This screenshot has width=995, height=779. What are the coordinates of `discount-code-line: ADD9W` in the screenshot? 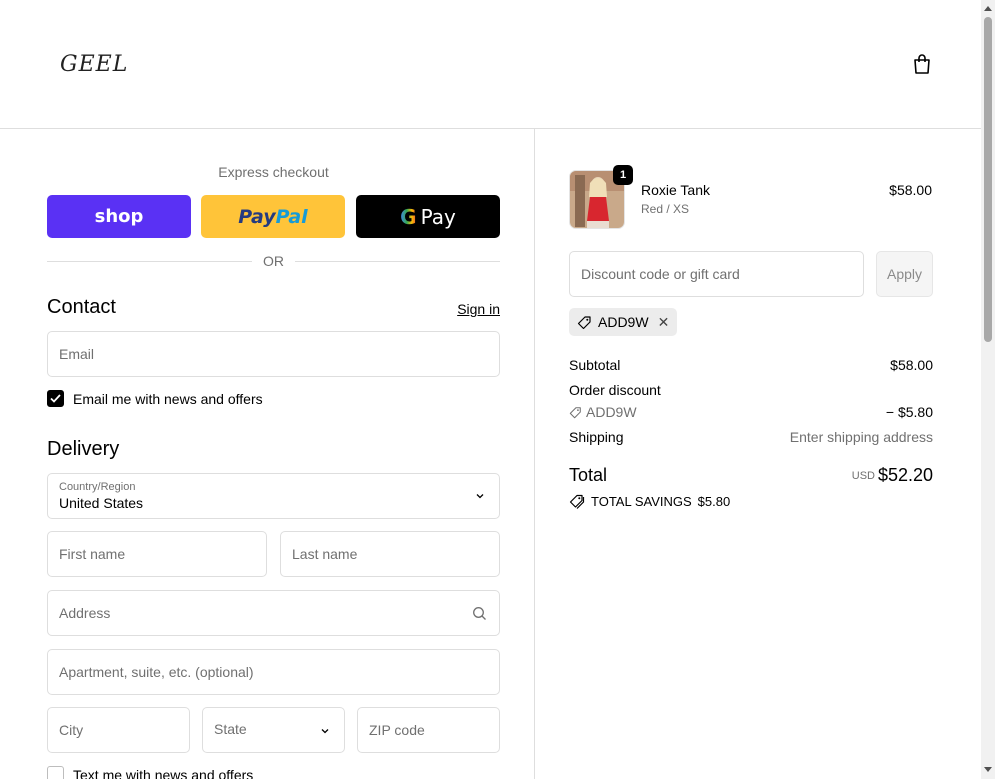 It's located at (603, 412).